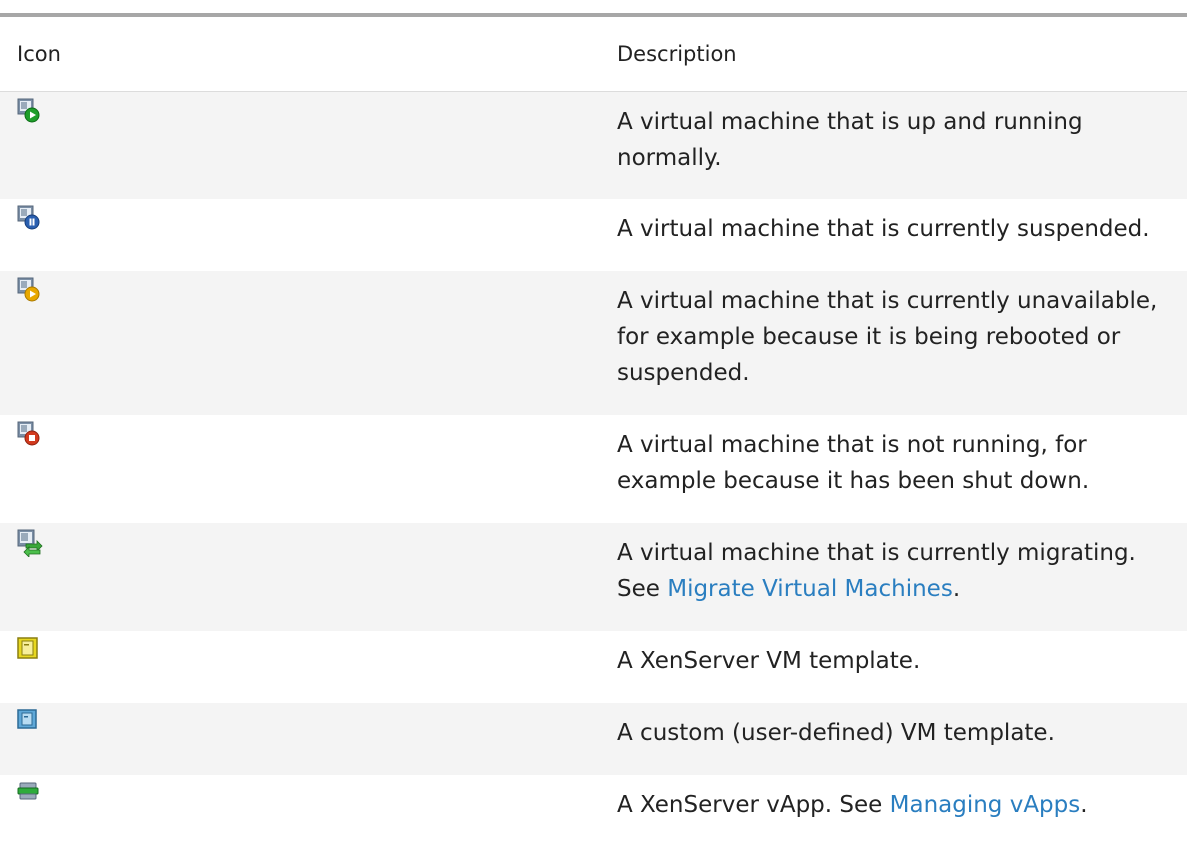 The height and width of the screenshot is (843, 1187). What do you see at coordinates (810, 589) in the screenshot?
I see `migrate-virtual-machines-link: Migrate Virtual Machines` at bounding box center [810, 589].